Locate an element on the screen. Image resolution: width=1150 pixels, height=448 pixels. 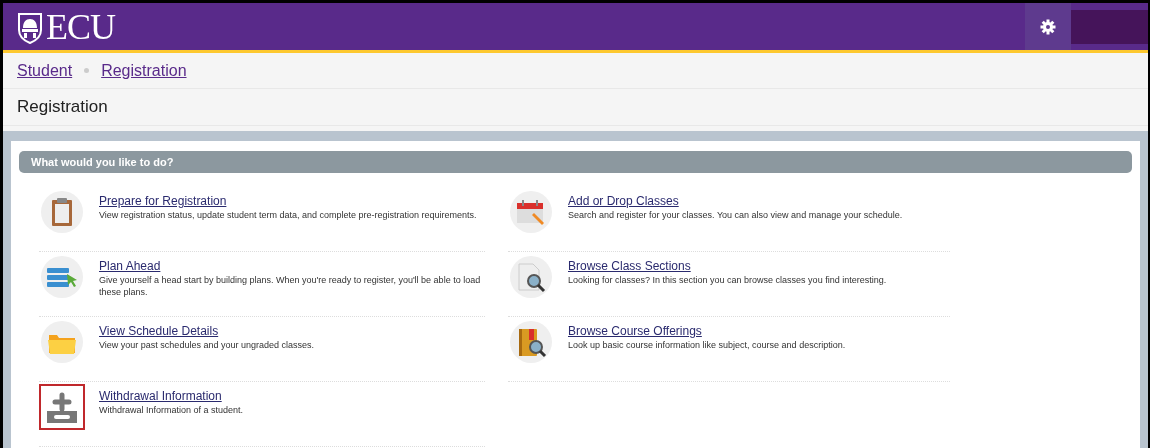
task-link: Plan Ahead is located at coordinates (292, 266).